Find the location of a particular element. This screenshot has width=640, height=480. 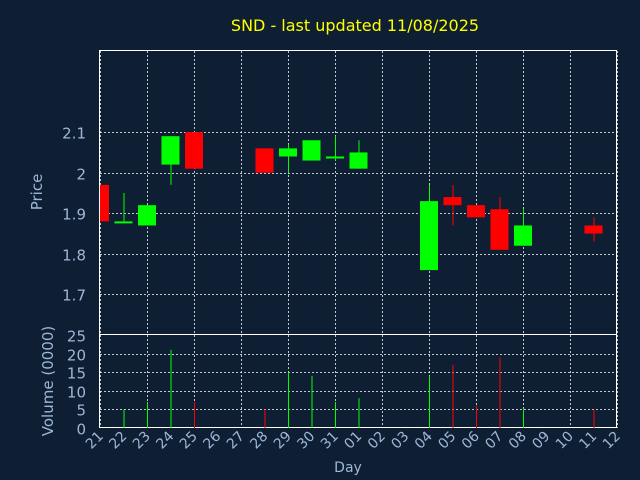

volume-tick-label: 20 is located at coordinates (76, 356).